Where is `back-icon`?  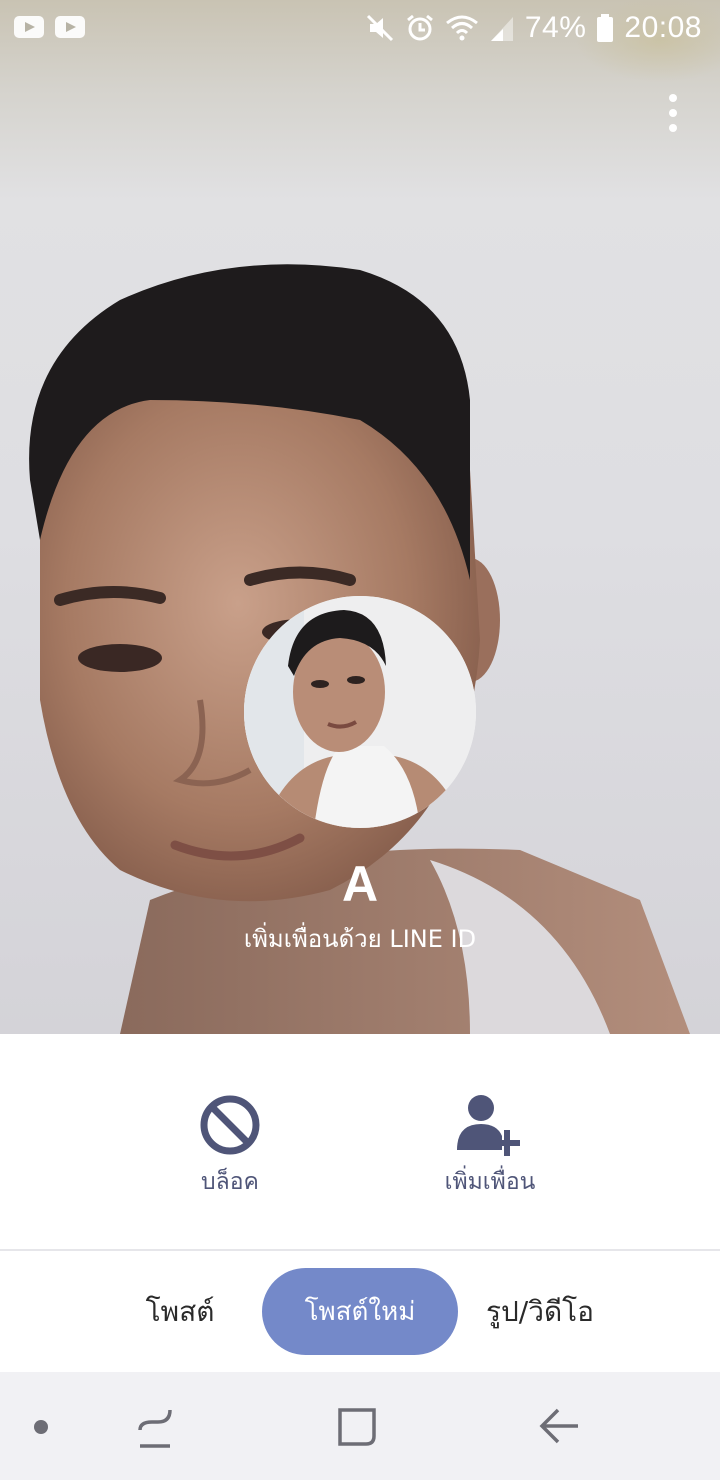 back-icon is located at coordinates (558, 1426).